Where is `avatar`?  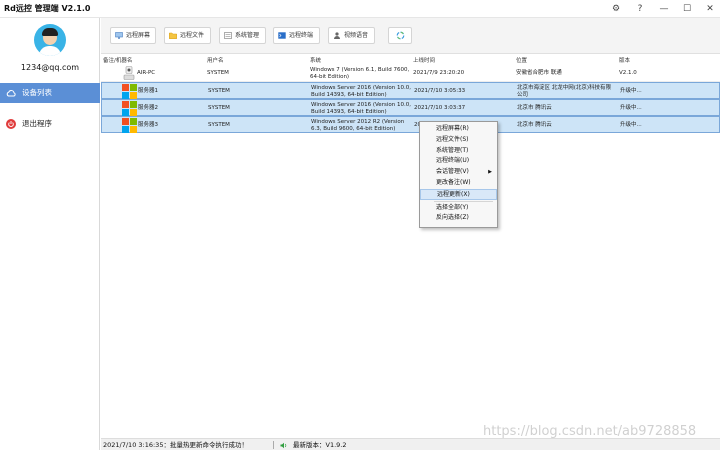 avatar is located at coordinates (50, 40).